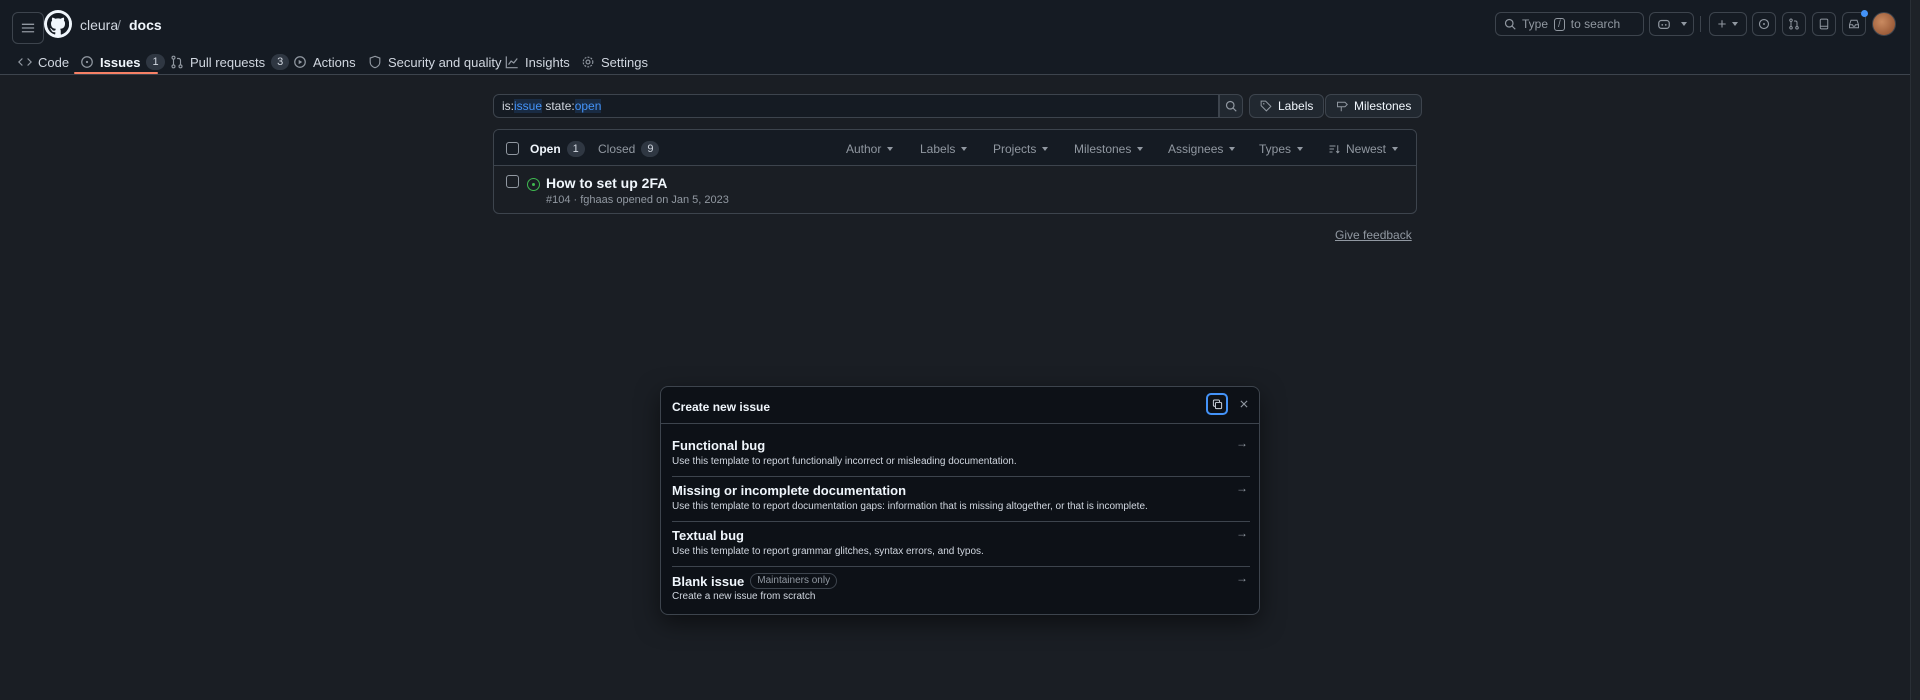 This screenshot has height=700, width=1920. I want to click on milestone-icon, so click(1342, 106).